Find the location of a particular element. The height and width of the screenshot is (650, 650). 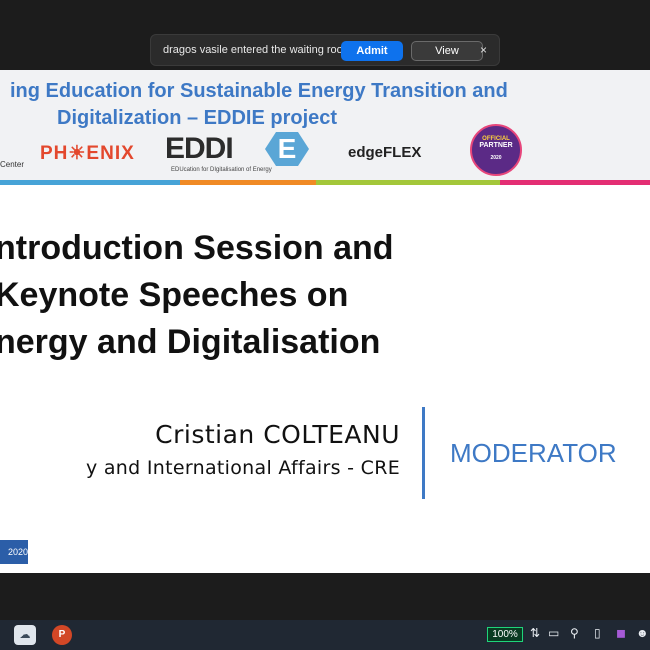

official-partner-badge: OFFICIAL PARTNER 2020 is located at coordinates (496, 150).